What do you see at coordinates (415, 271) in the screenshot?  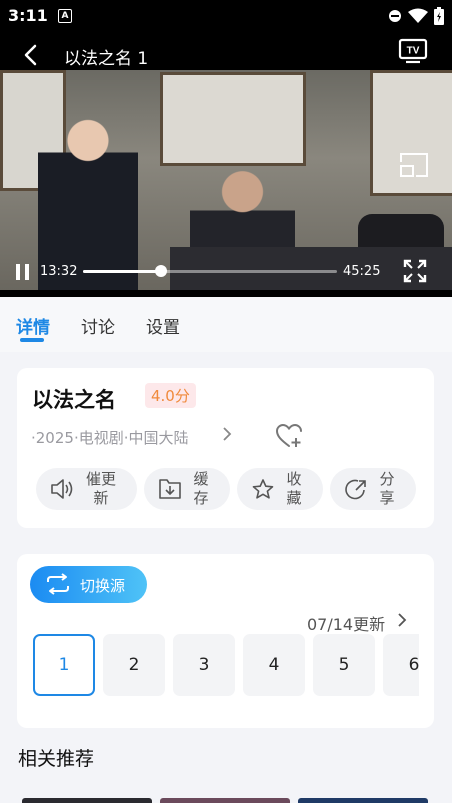 I see `fullscreen-icon` at bounding box center [415, 271].